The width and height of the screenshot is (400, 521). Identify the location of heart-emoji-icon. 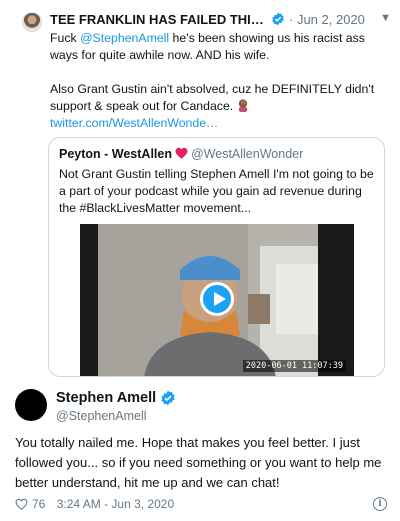
(181, 153).